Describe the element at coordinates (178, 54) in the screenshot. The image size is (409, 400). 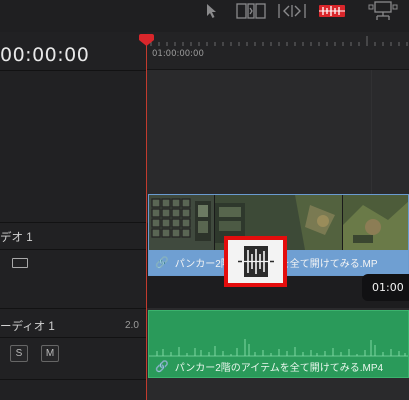
I see `ruler-start-label: 01:00:00:00` at that location.